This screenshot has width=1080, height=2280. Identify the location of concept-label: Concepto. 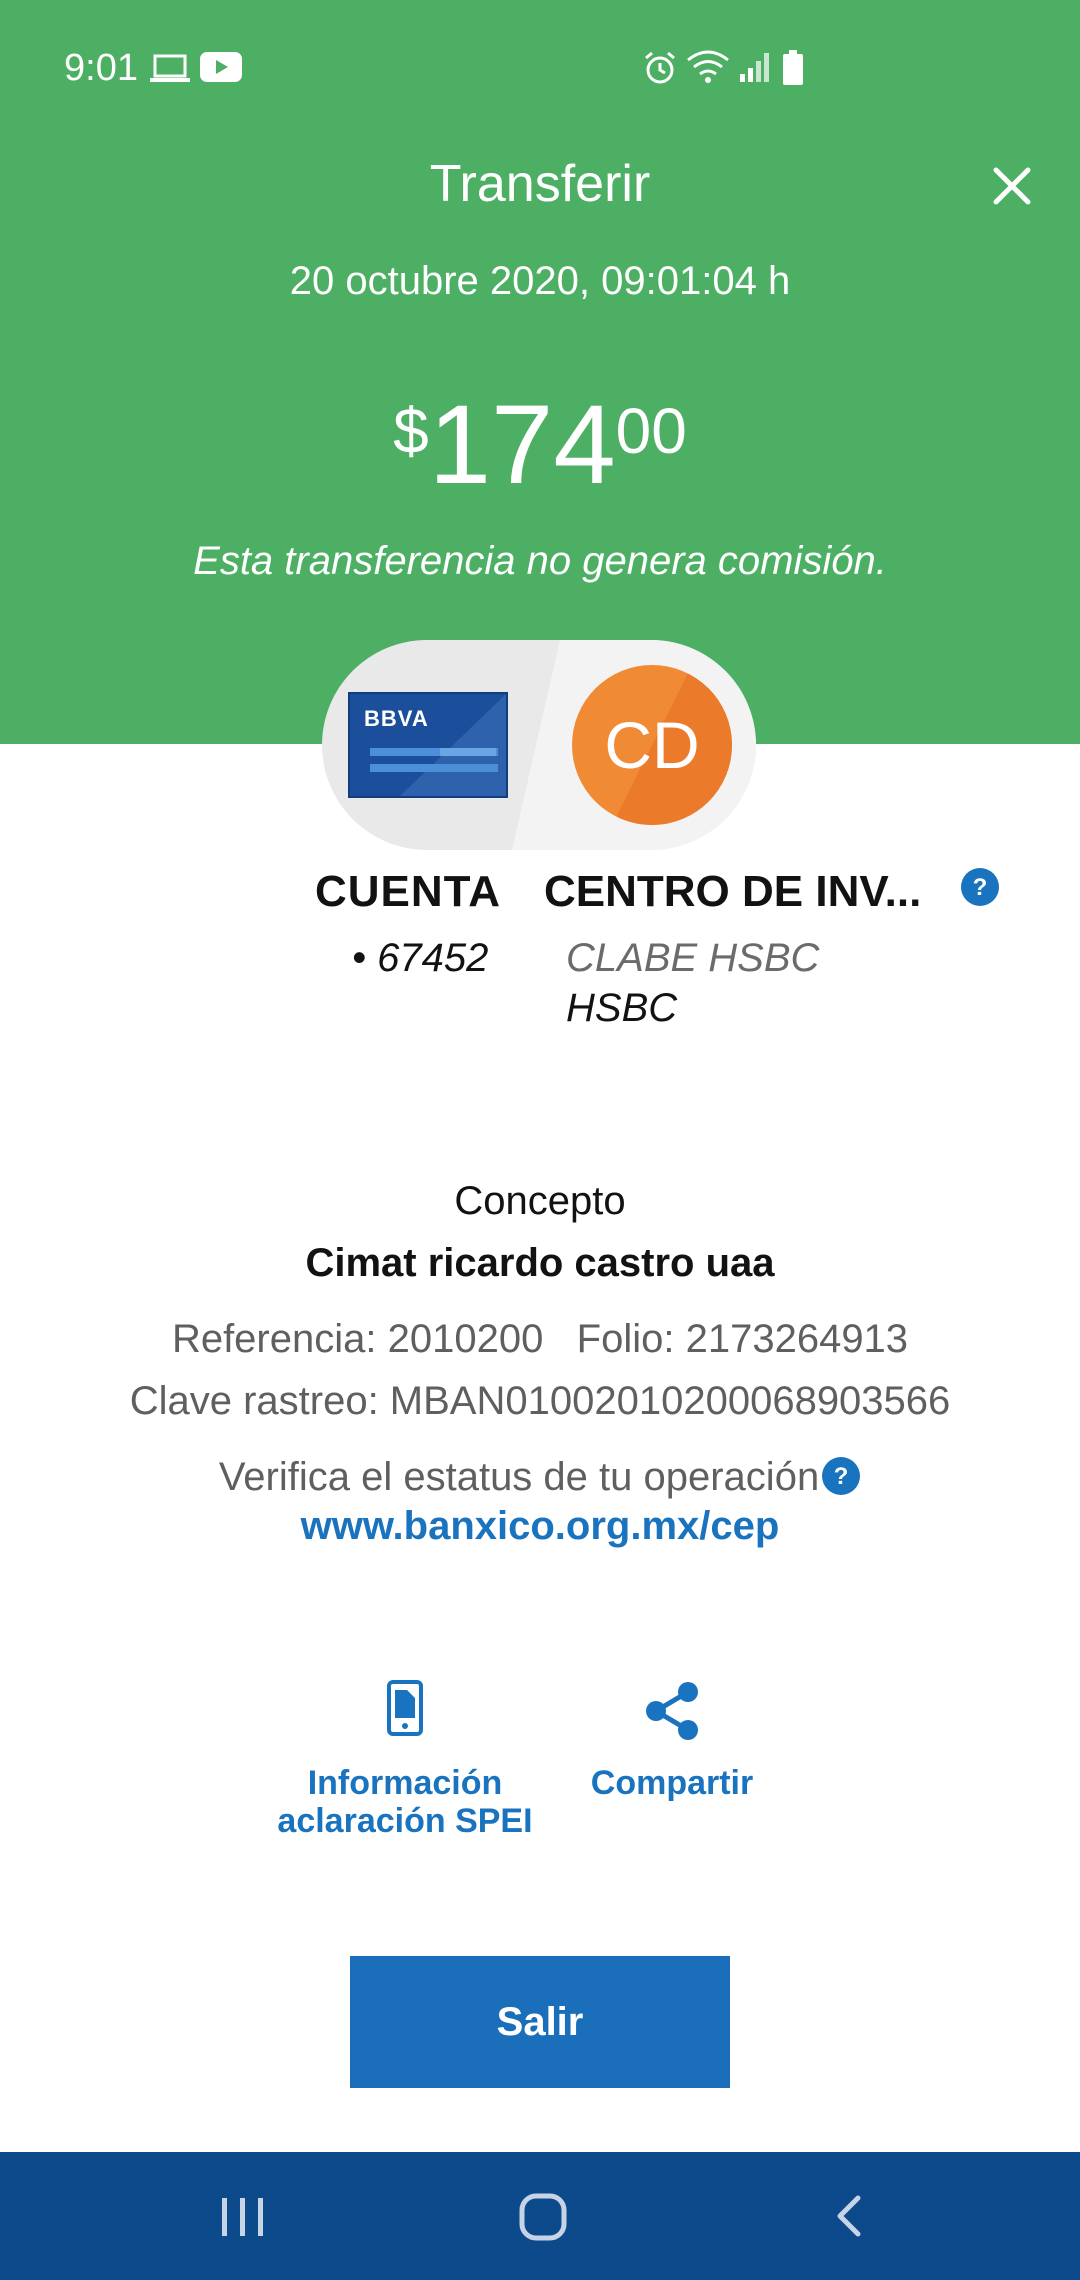
(540, 1201).